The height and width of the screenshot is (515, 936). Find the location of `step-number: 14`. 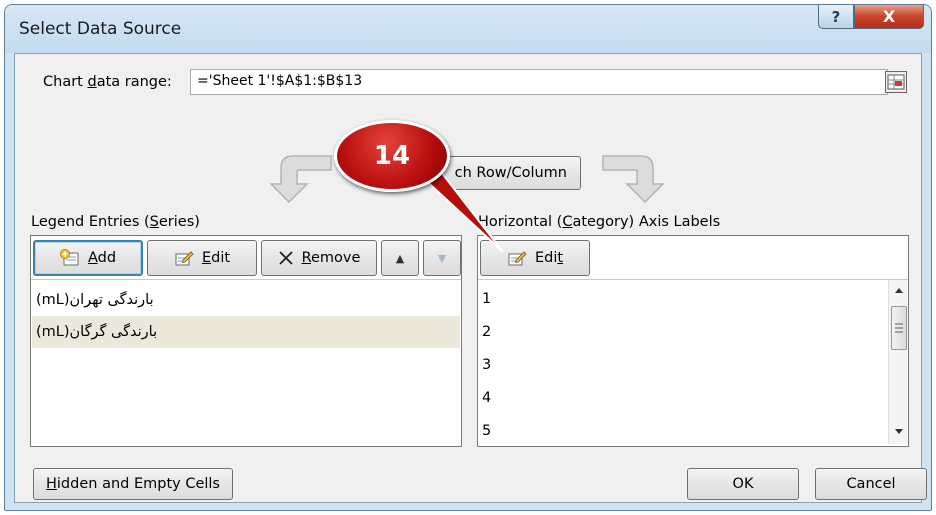

step-number: 14 is located at coordinates (392, 156).